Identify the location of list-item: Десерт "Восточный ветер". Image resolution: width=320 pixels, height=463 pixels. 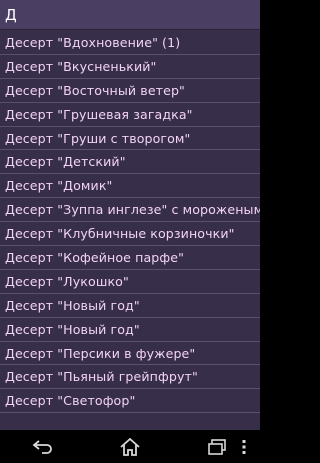
(130, 91).